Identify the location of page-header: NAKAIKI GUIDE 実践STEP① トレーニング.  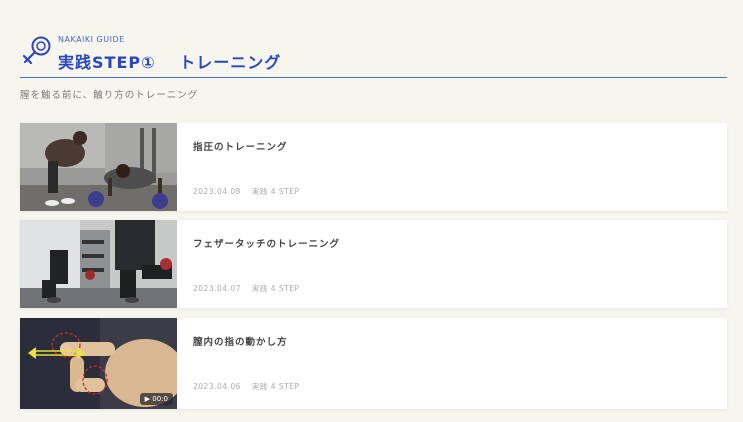
(373, 56).